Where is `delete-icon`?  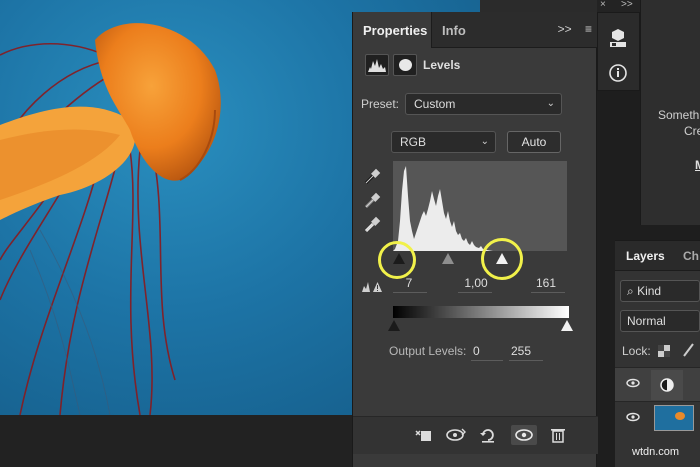 delete-icon is located at coordinates (558, 435).